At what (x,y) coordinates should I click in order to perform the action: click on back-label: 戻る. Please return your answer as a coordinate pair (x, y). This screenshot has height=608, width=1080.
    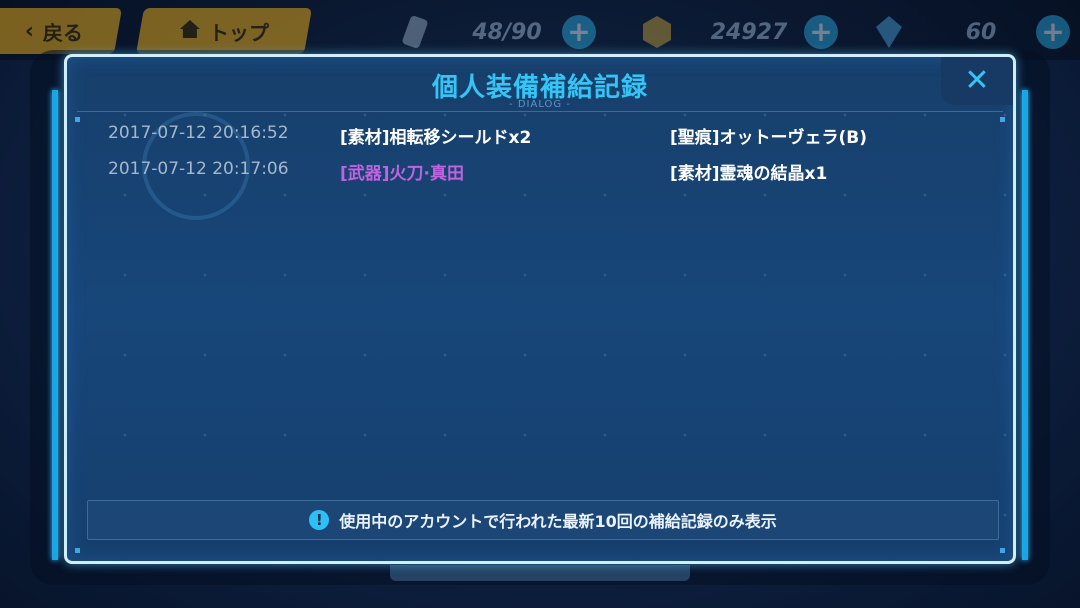
    Looking at the image, I should click on (62, 32).